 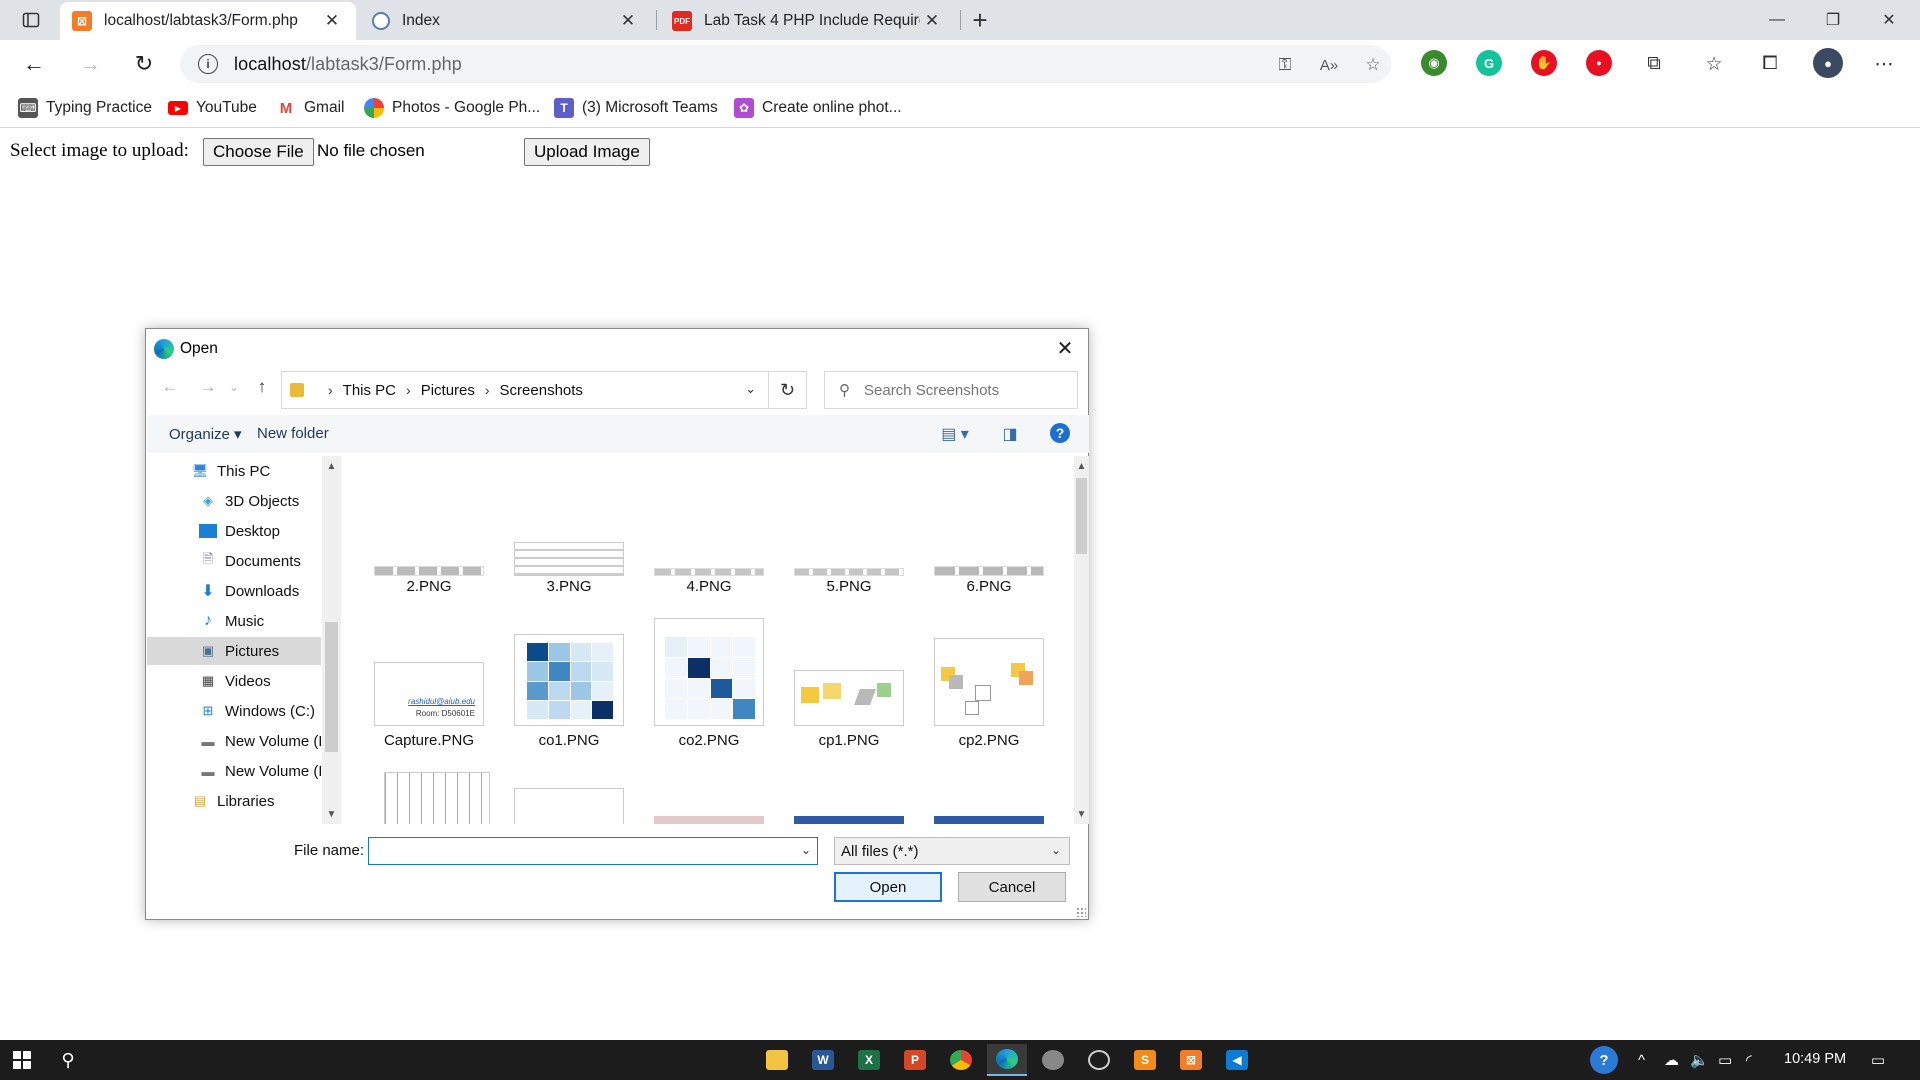 I want to click on notifications-icon: ▭, so click(x=1878, y=1060).